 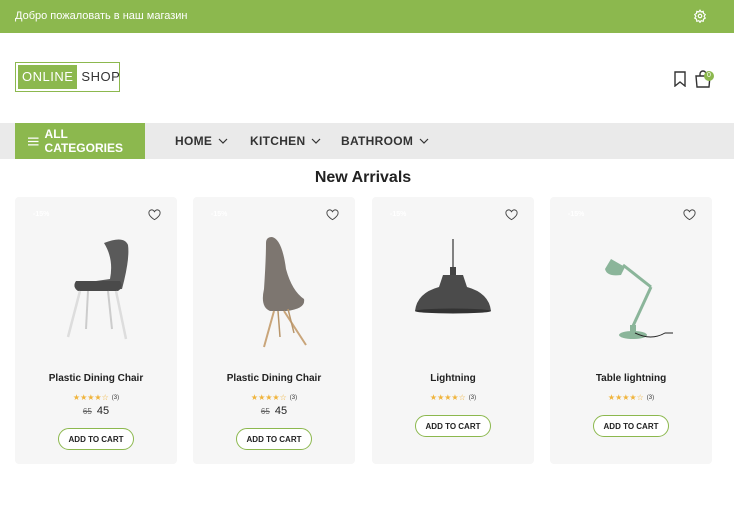 I want to click on top-bar: Добро пожаловать в наш магазин, so click(x=367, y=16).